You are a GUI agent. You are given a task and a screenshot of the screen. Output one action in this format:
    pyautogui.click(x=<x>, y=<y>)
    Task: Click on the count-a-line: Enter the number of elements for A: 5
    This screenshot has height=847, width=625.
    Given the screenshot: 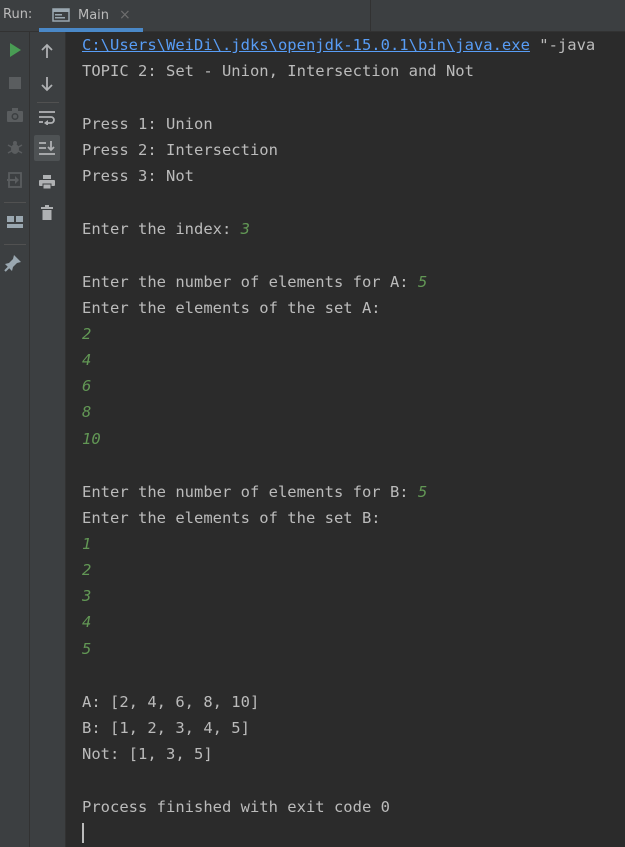 What is the action you would take?
    pyautogui.click(x=254, y=282)
    